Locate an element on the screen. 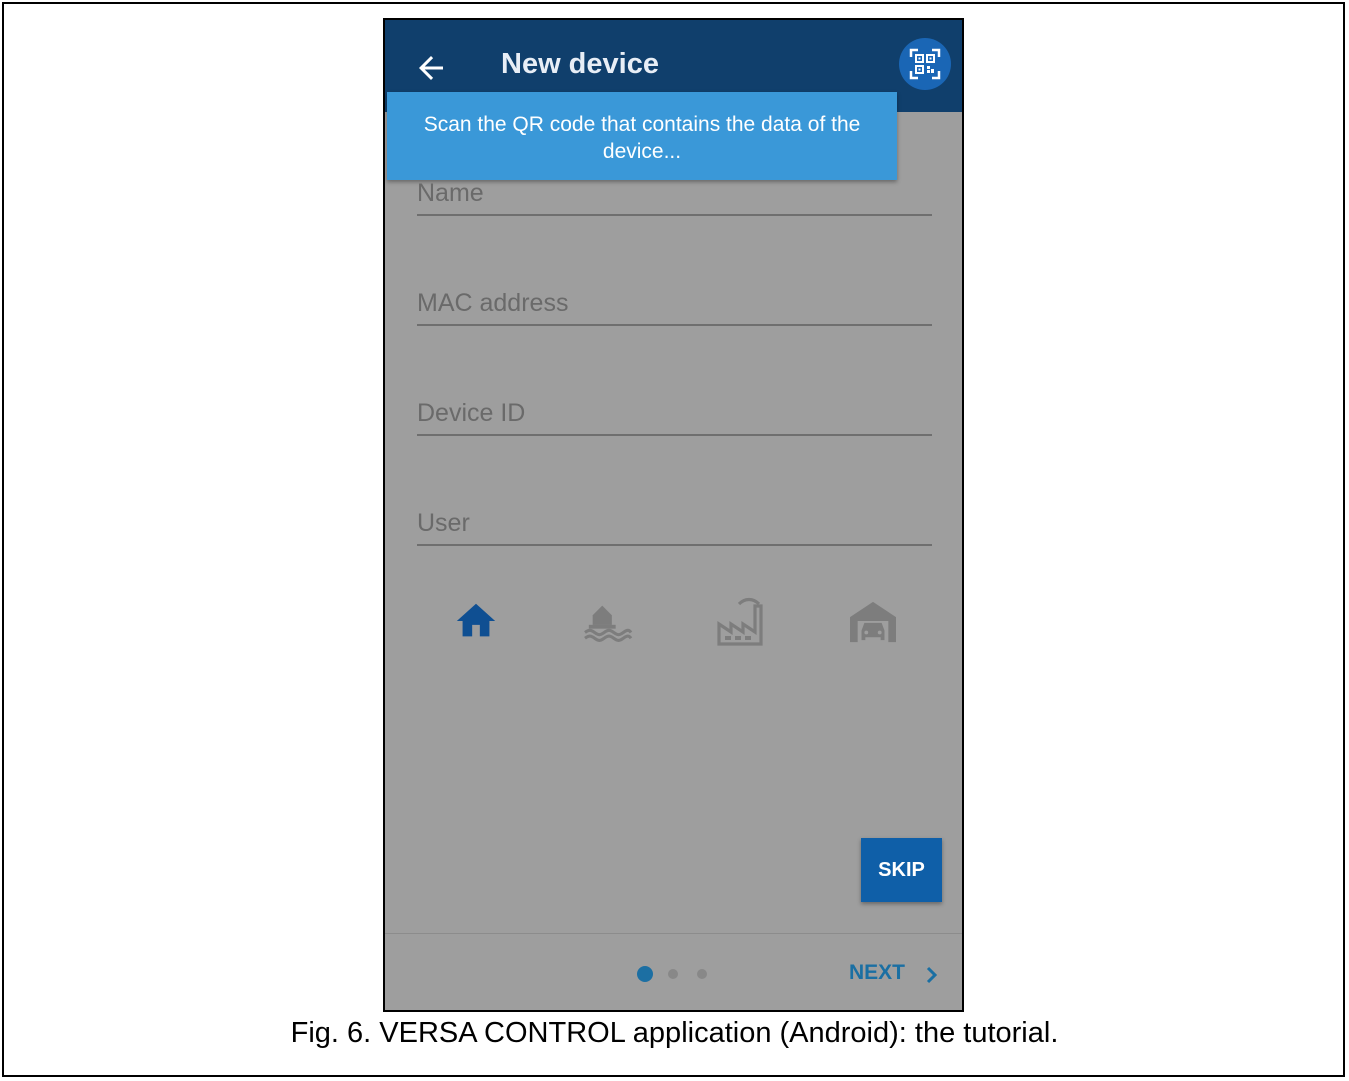 The height and width of the screenshot is (1081, 1349). device-id-field-label: Device ID is located at coordinates (471, 413).